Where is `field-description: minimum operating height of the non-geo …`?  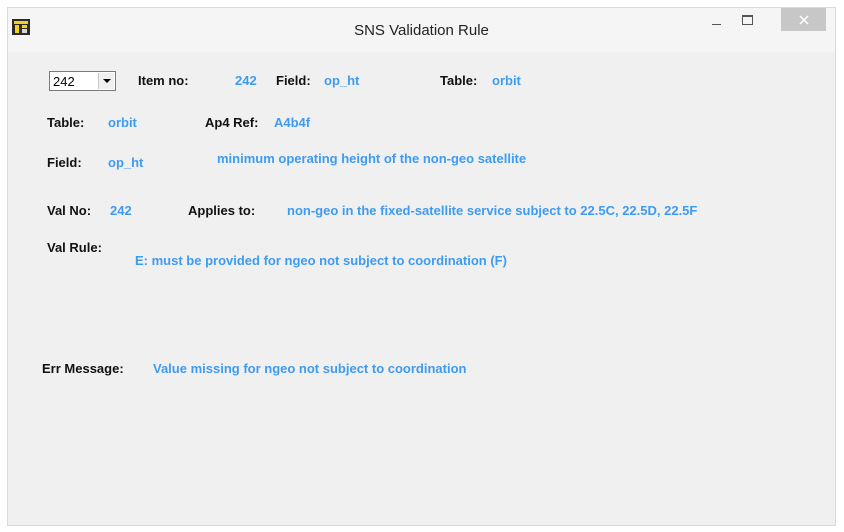 field-description: minimum operating height of the non-geo … is located at coordinates (372, 158).